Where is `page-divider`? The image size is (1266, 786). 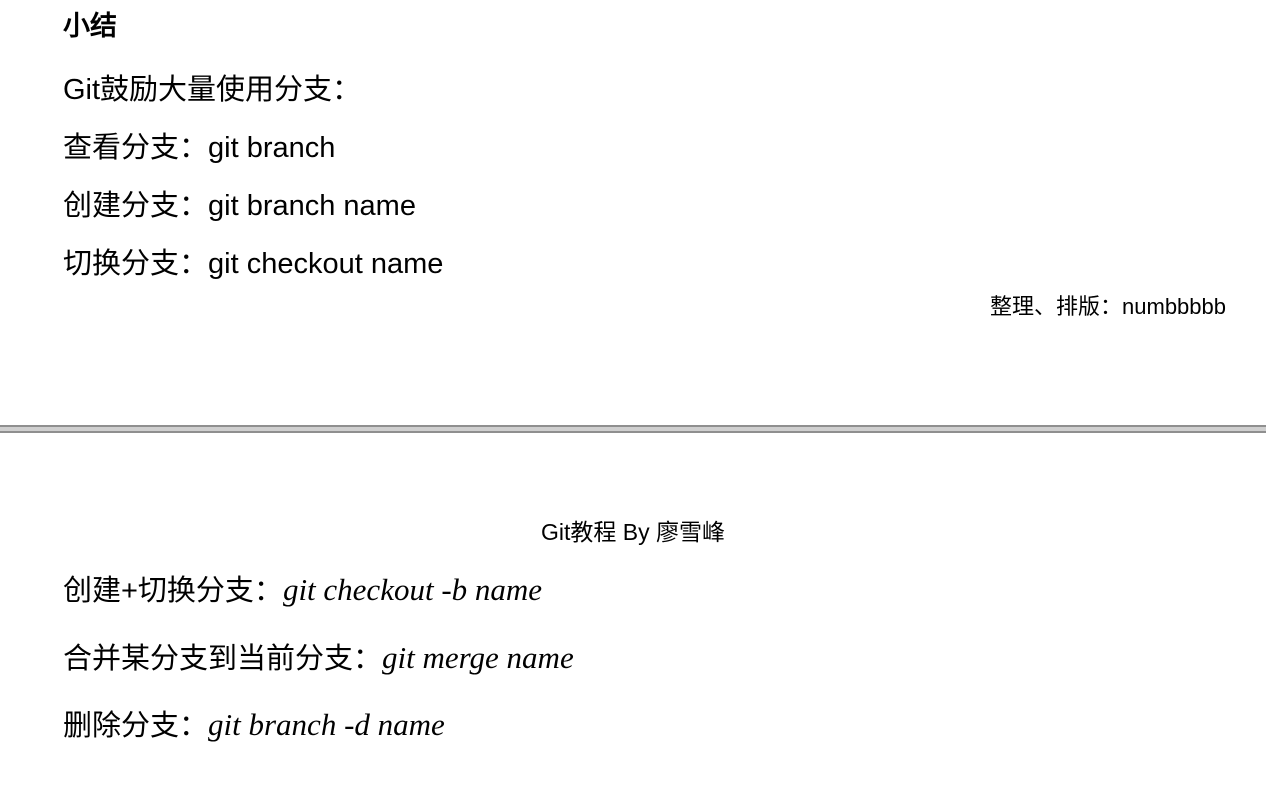
page-divider is located at coordinates (633, 429).